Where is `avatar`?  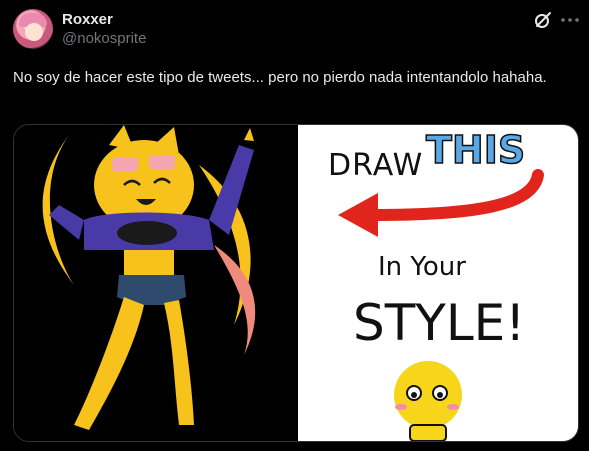
avatar is located at coordinates (33, 29).